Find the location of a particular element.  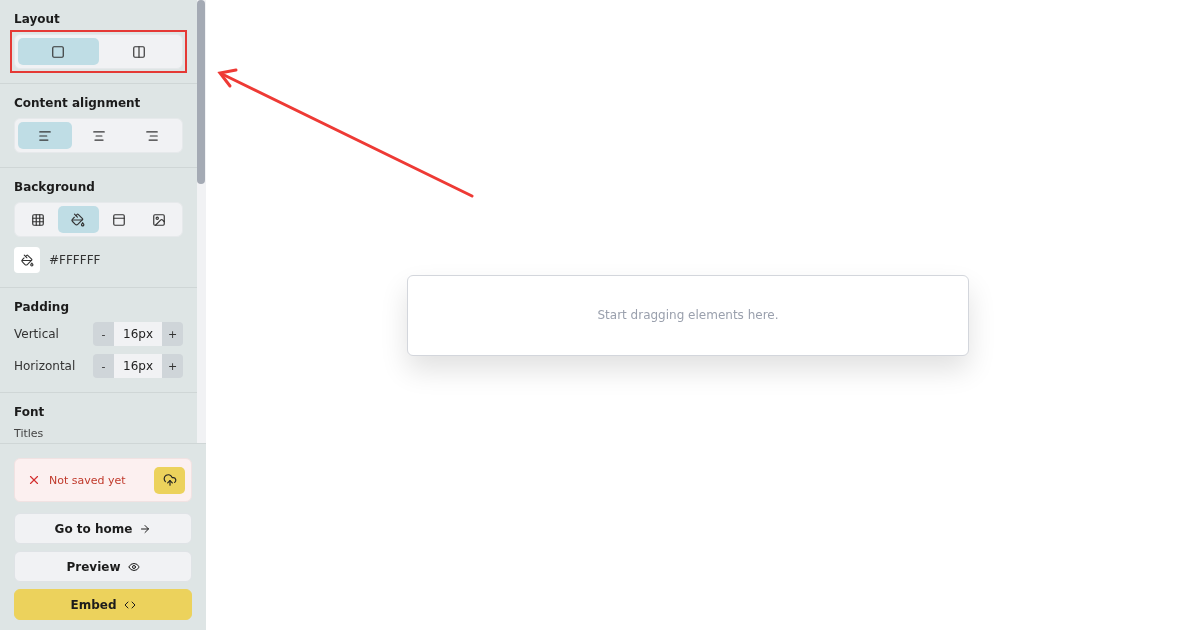

image-icon is located at coordinates (158, 219).